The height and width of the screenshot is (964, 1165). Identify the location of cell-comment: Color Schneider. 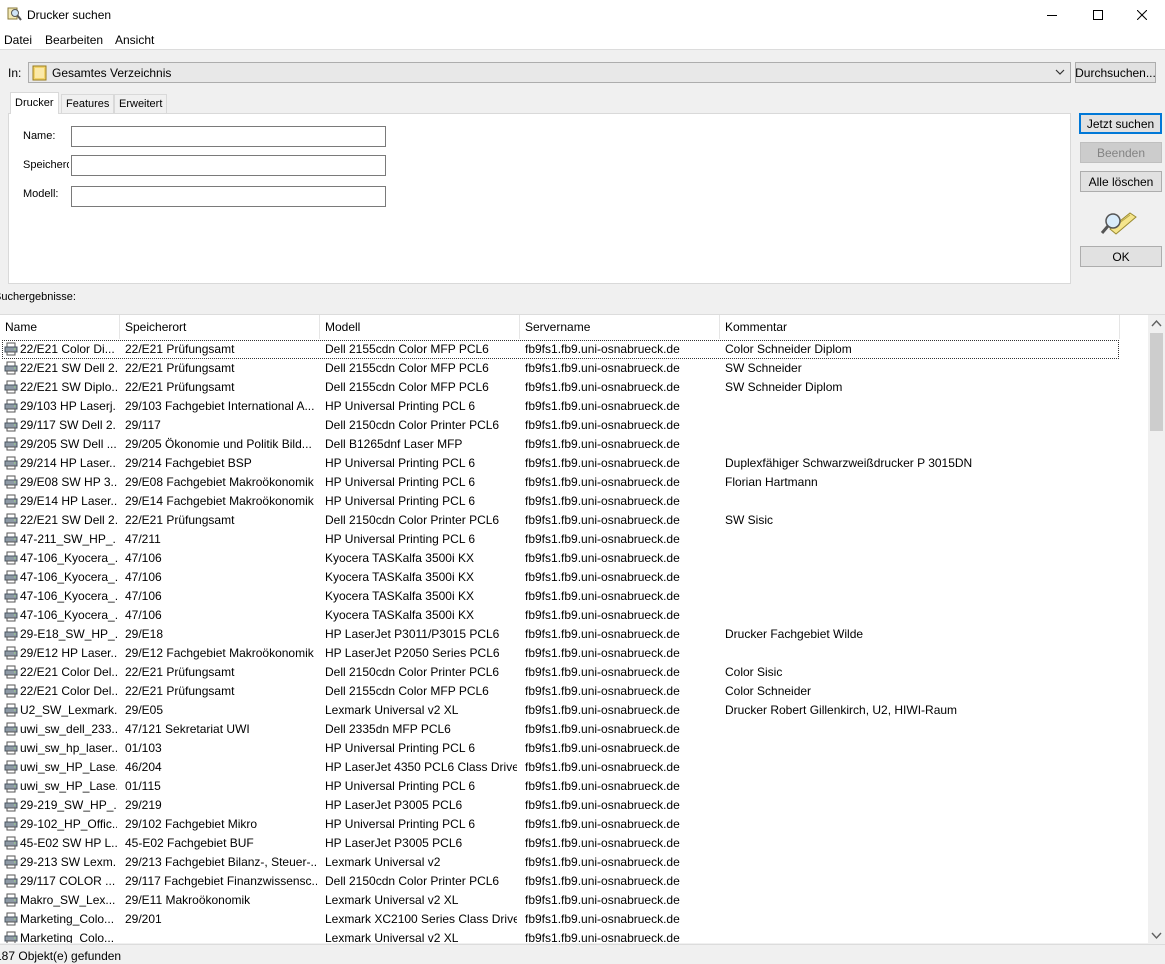
(768, 691).